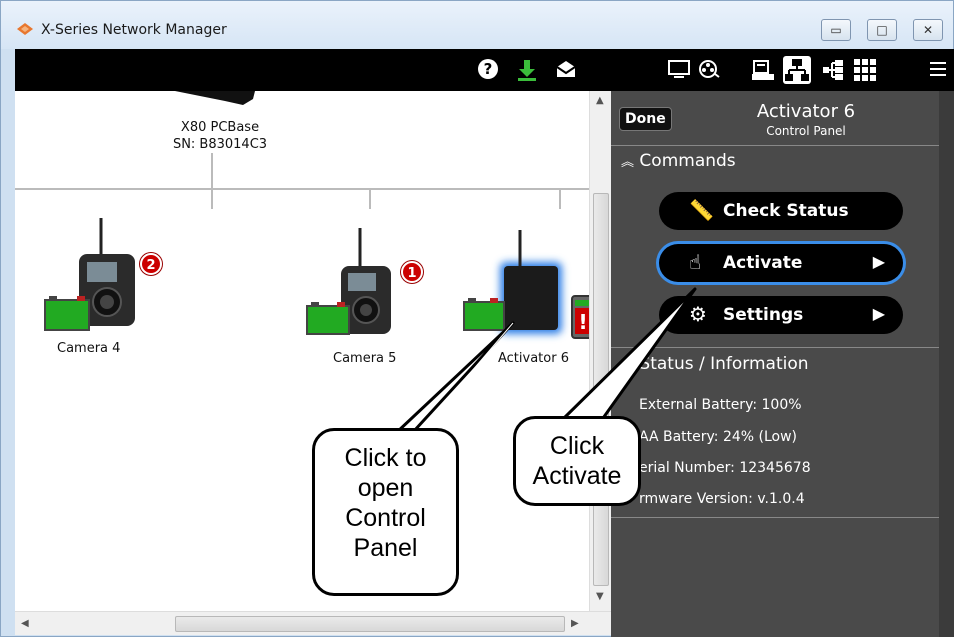 The height and width of the screenshot is (637, 954). What do you see at coordinates (722, 499) in the screenshot?
I see `firmware-version-info: rmware Version: v.1.0.4` at bounding box center [722, 499].